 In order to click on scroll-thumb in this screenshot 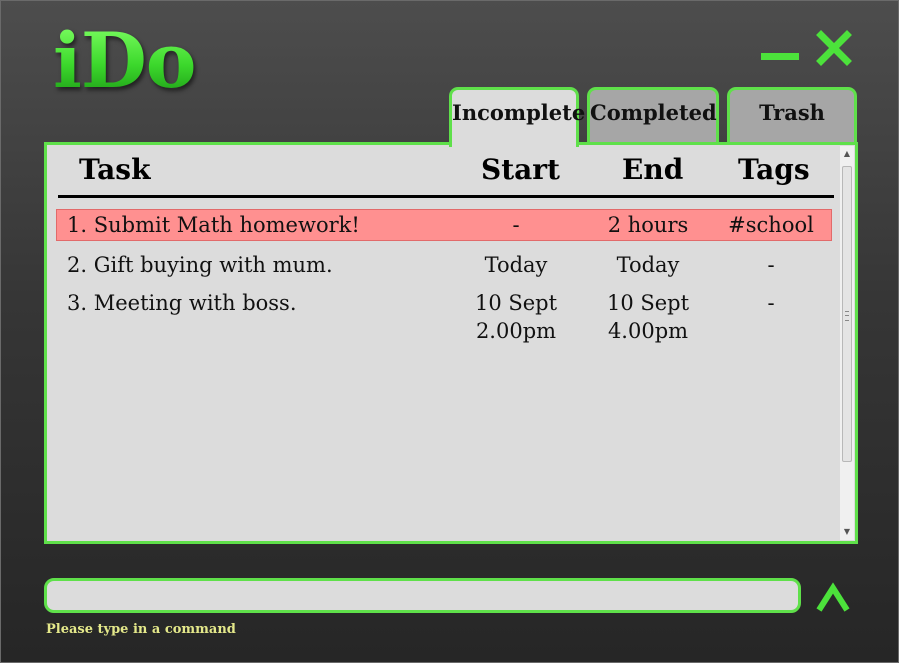, I will do `click(847, 314)`.